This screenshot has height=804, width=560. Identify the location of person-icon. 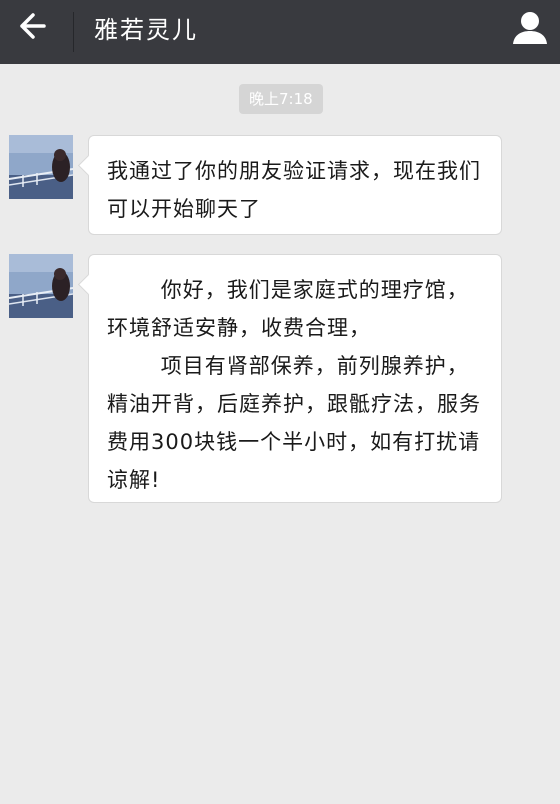
(530, 28).